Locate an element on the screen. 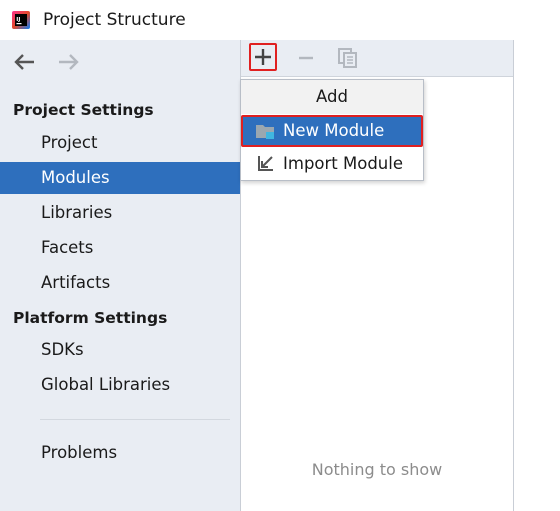  import-module-label: Import Module is located at coordinates (343, 163).